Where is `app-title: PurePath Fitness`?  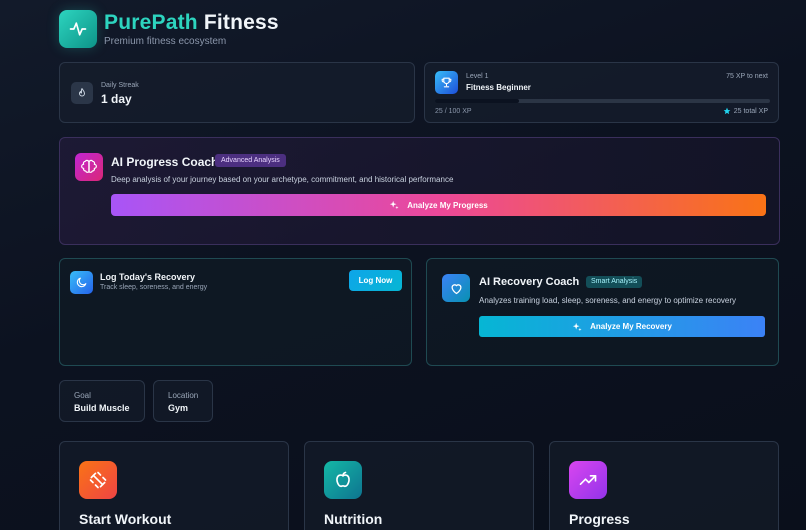 app-title: PurePath Fitness is located at coordinates (191, 23).